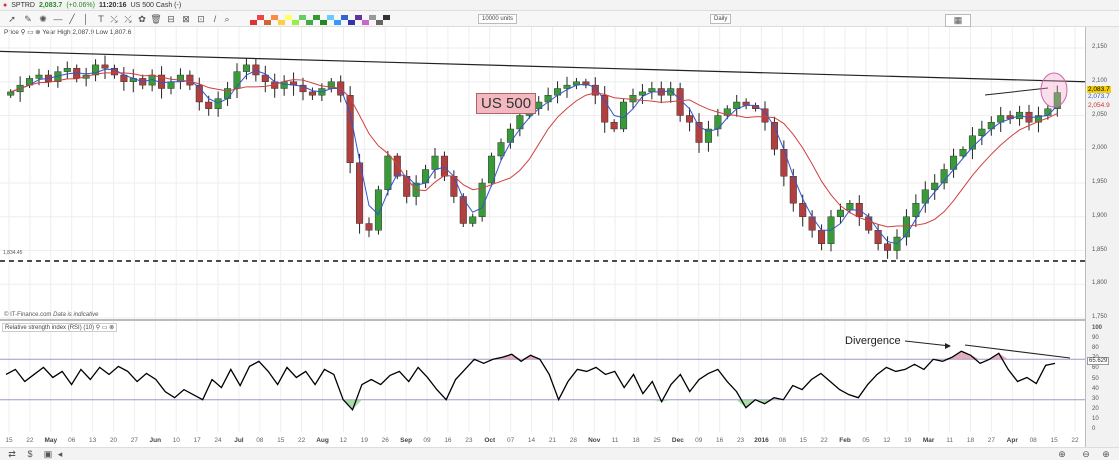  I want to click on x-tick-label: 19, so click(908, 440).